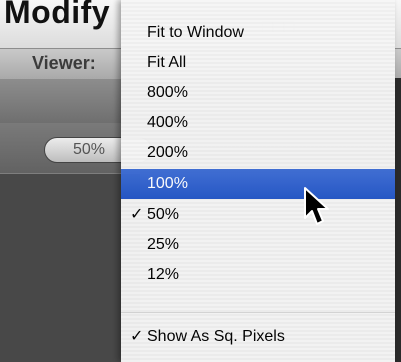 The width and height of the screenshot is (401, 362). I want to click on menu-item-50: ✓ 50%, so click(258, 215).